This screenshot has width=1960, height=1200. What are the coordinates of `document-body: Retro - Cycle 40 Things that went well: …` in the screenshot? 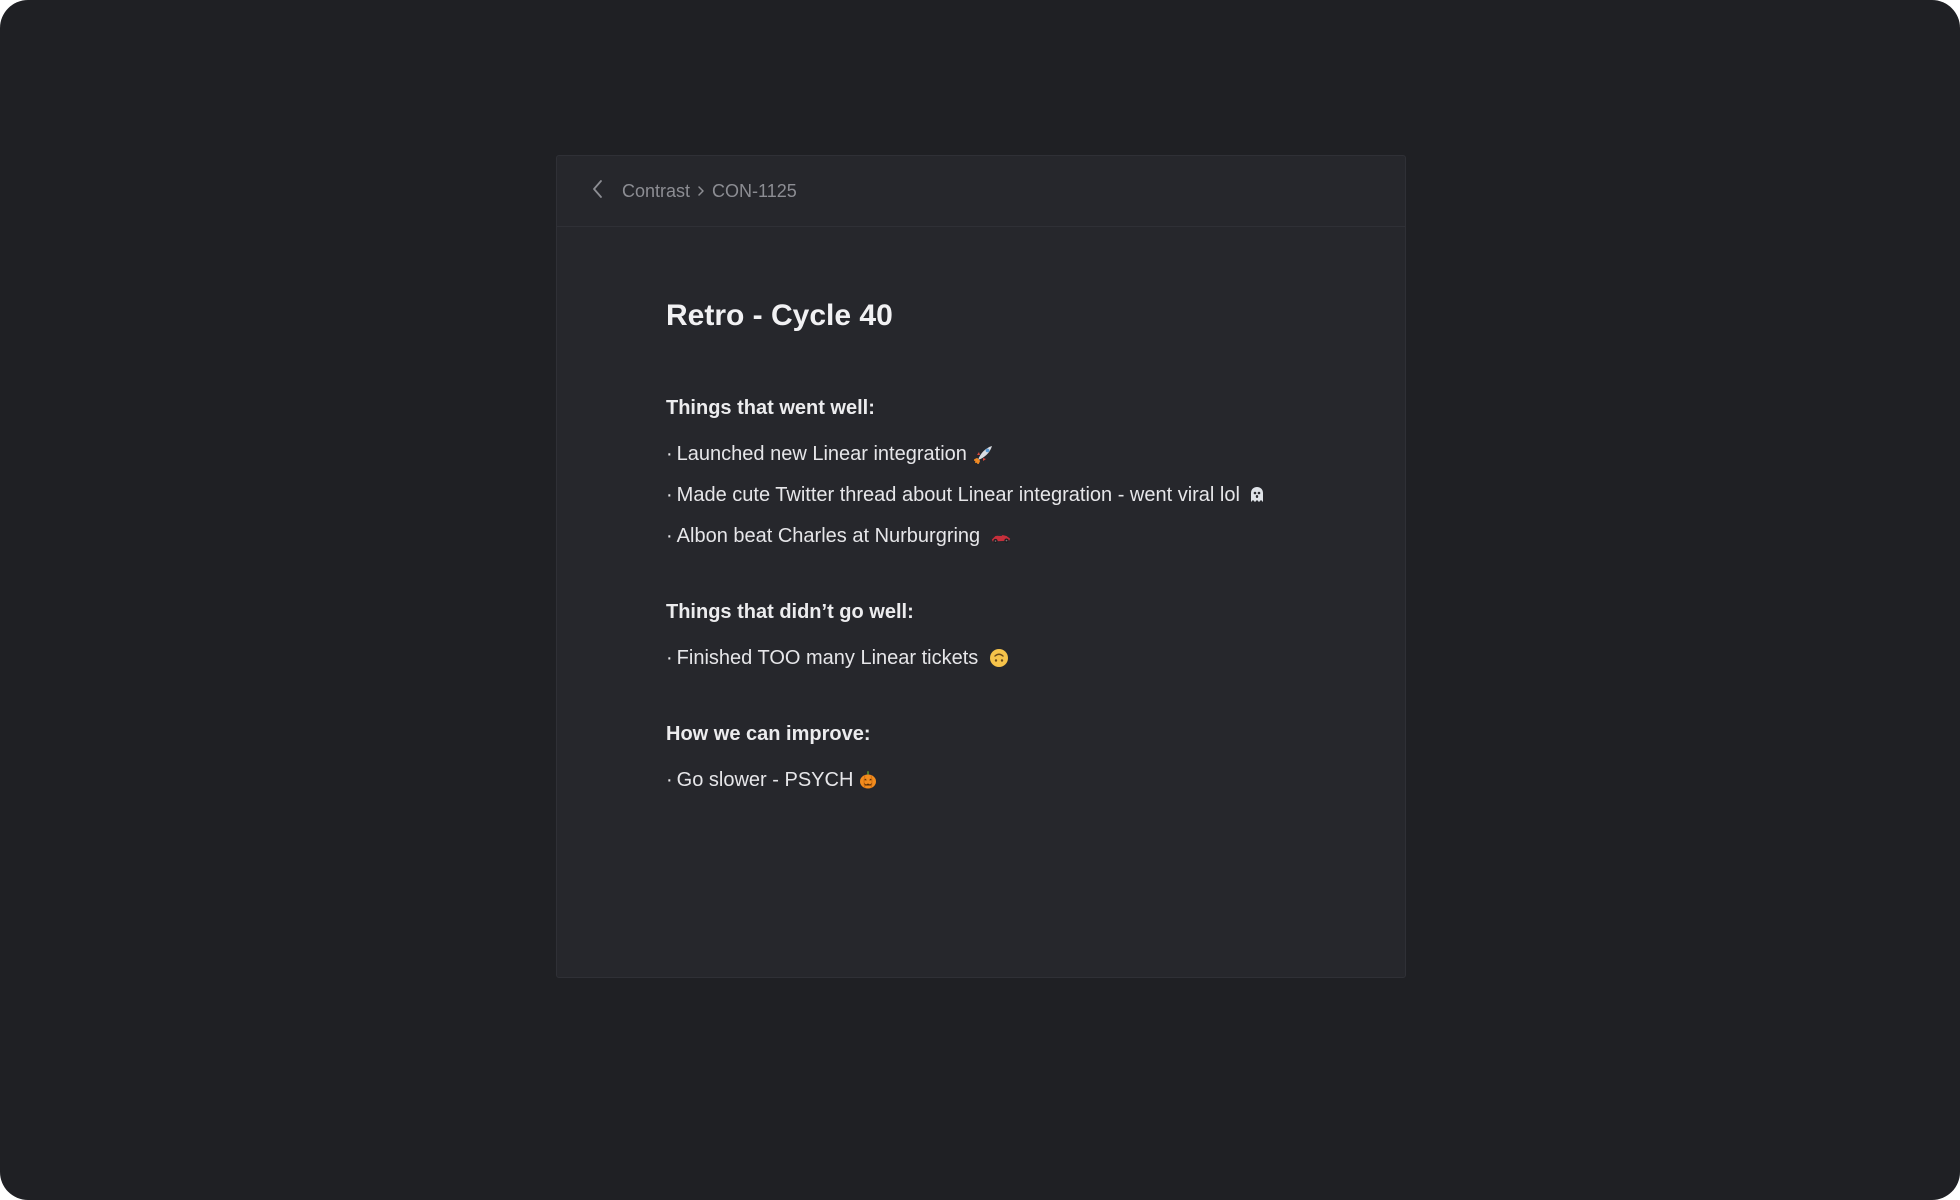 It's located at (1005, 545).